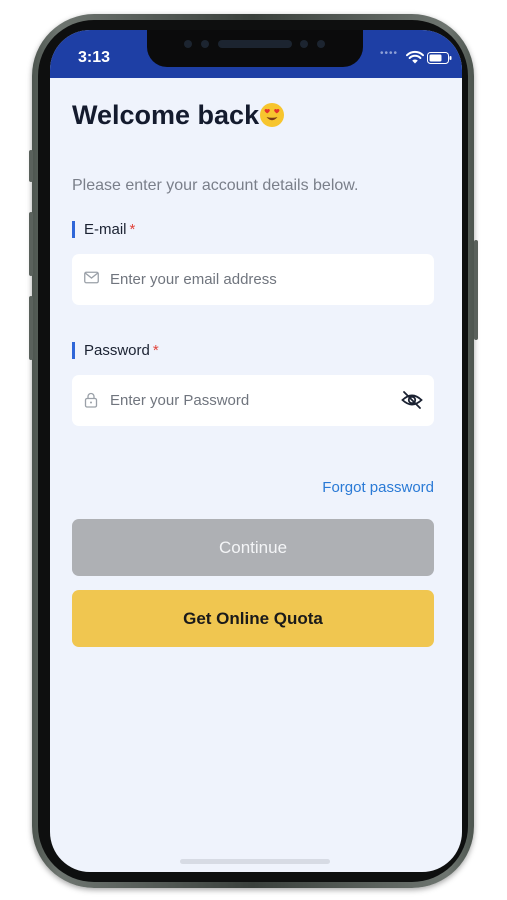 This screenshot has height=900, width=507. What do you see at coordinates (94, 57) in the screenshot?
I see `status-time: 3:13` at bounding box center [94, 57].